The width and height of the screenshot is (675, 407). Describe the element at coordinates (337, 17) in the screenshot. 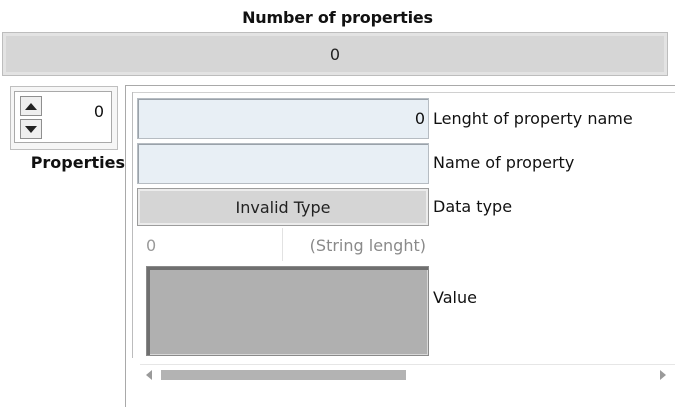

I see `number-of-properties-label: Number of properties` at that location.